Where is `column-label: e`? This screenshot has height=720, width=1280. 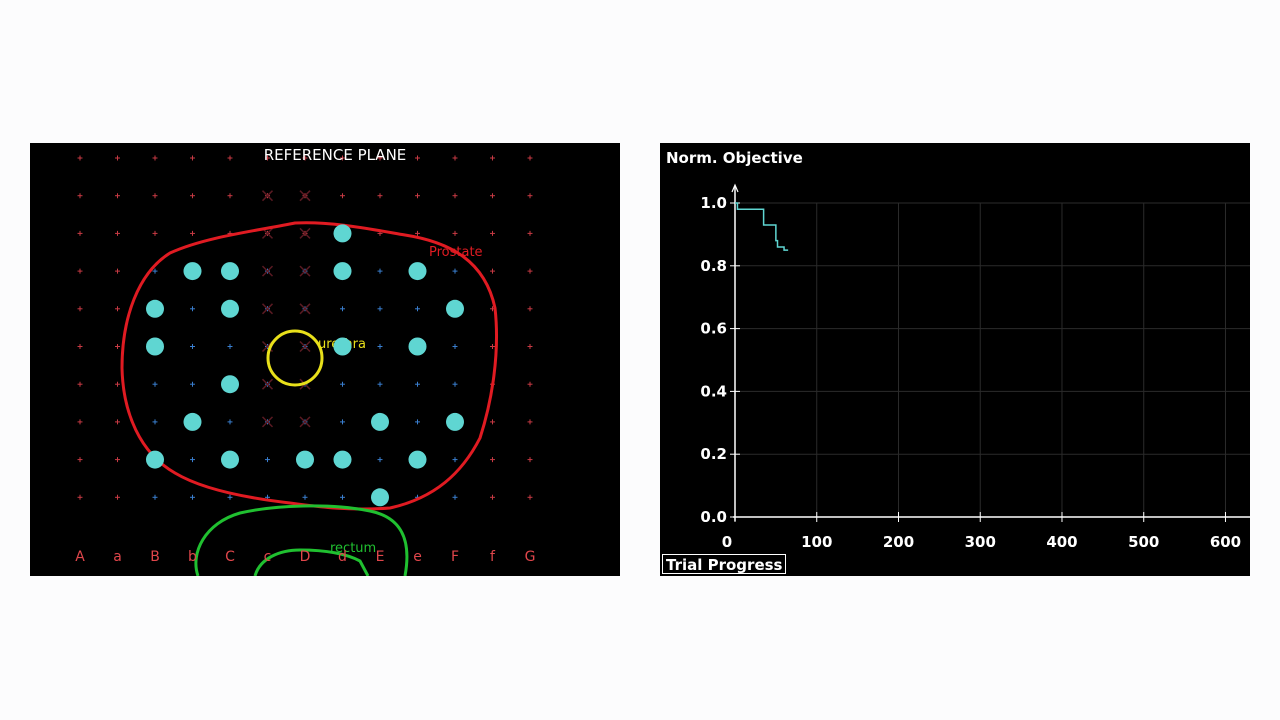 column-label: e is located at coordinates (417, 557).